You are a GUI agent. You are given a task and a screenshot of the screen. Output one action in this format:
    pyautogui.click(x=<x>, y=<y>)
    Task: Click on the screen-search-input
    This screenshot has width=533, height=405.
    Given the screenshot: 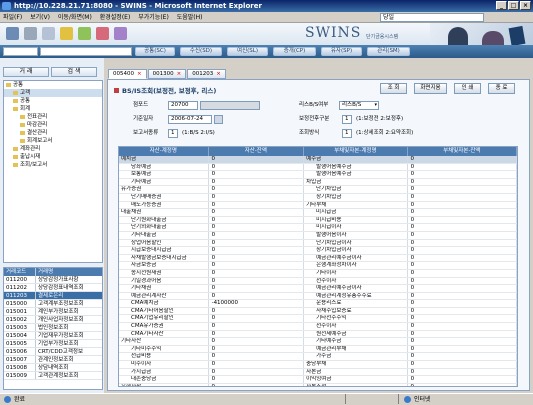 What is the action you would take?
    pyautogui.click(x=86, y=51)
    